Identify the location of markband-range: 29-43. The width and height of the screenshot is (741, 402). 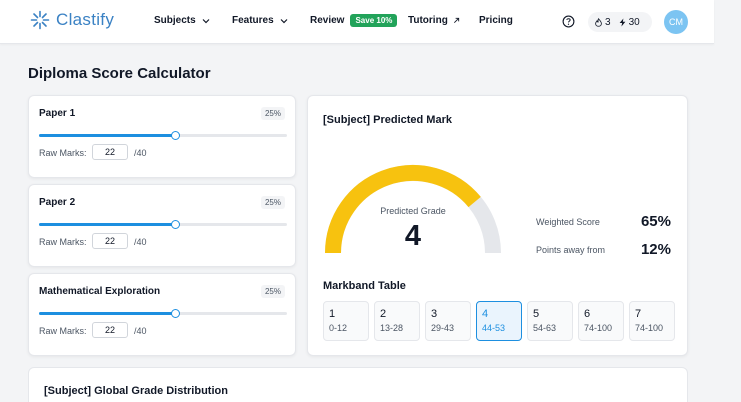
(443, 328).